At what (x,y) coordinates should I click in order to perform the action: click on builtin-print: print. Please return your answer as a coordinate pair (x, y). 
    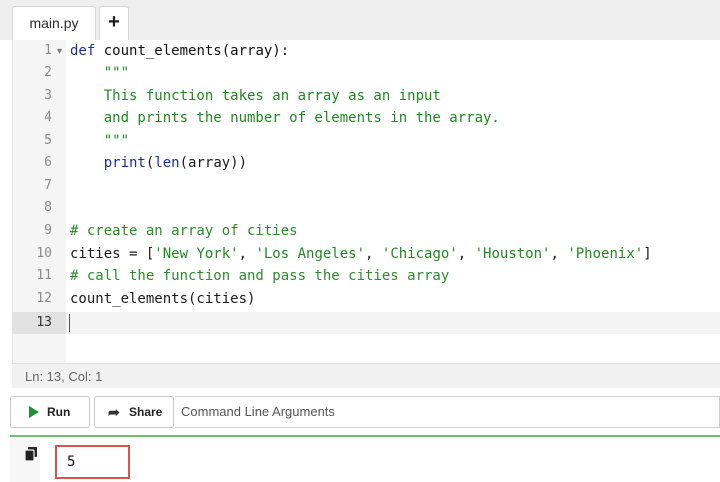
    Looking at the image, I should click on (124, 163).